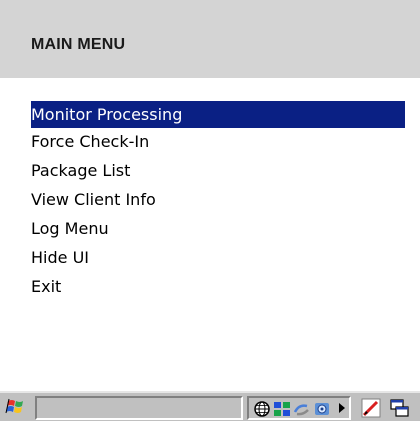  Describe the element at coordinates (218, 114) in the screenshot. I see `menu-item-monitor-processing: Monitor Processing` at that location.